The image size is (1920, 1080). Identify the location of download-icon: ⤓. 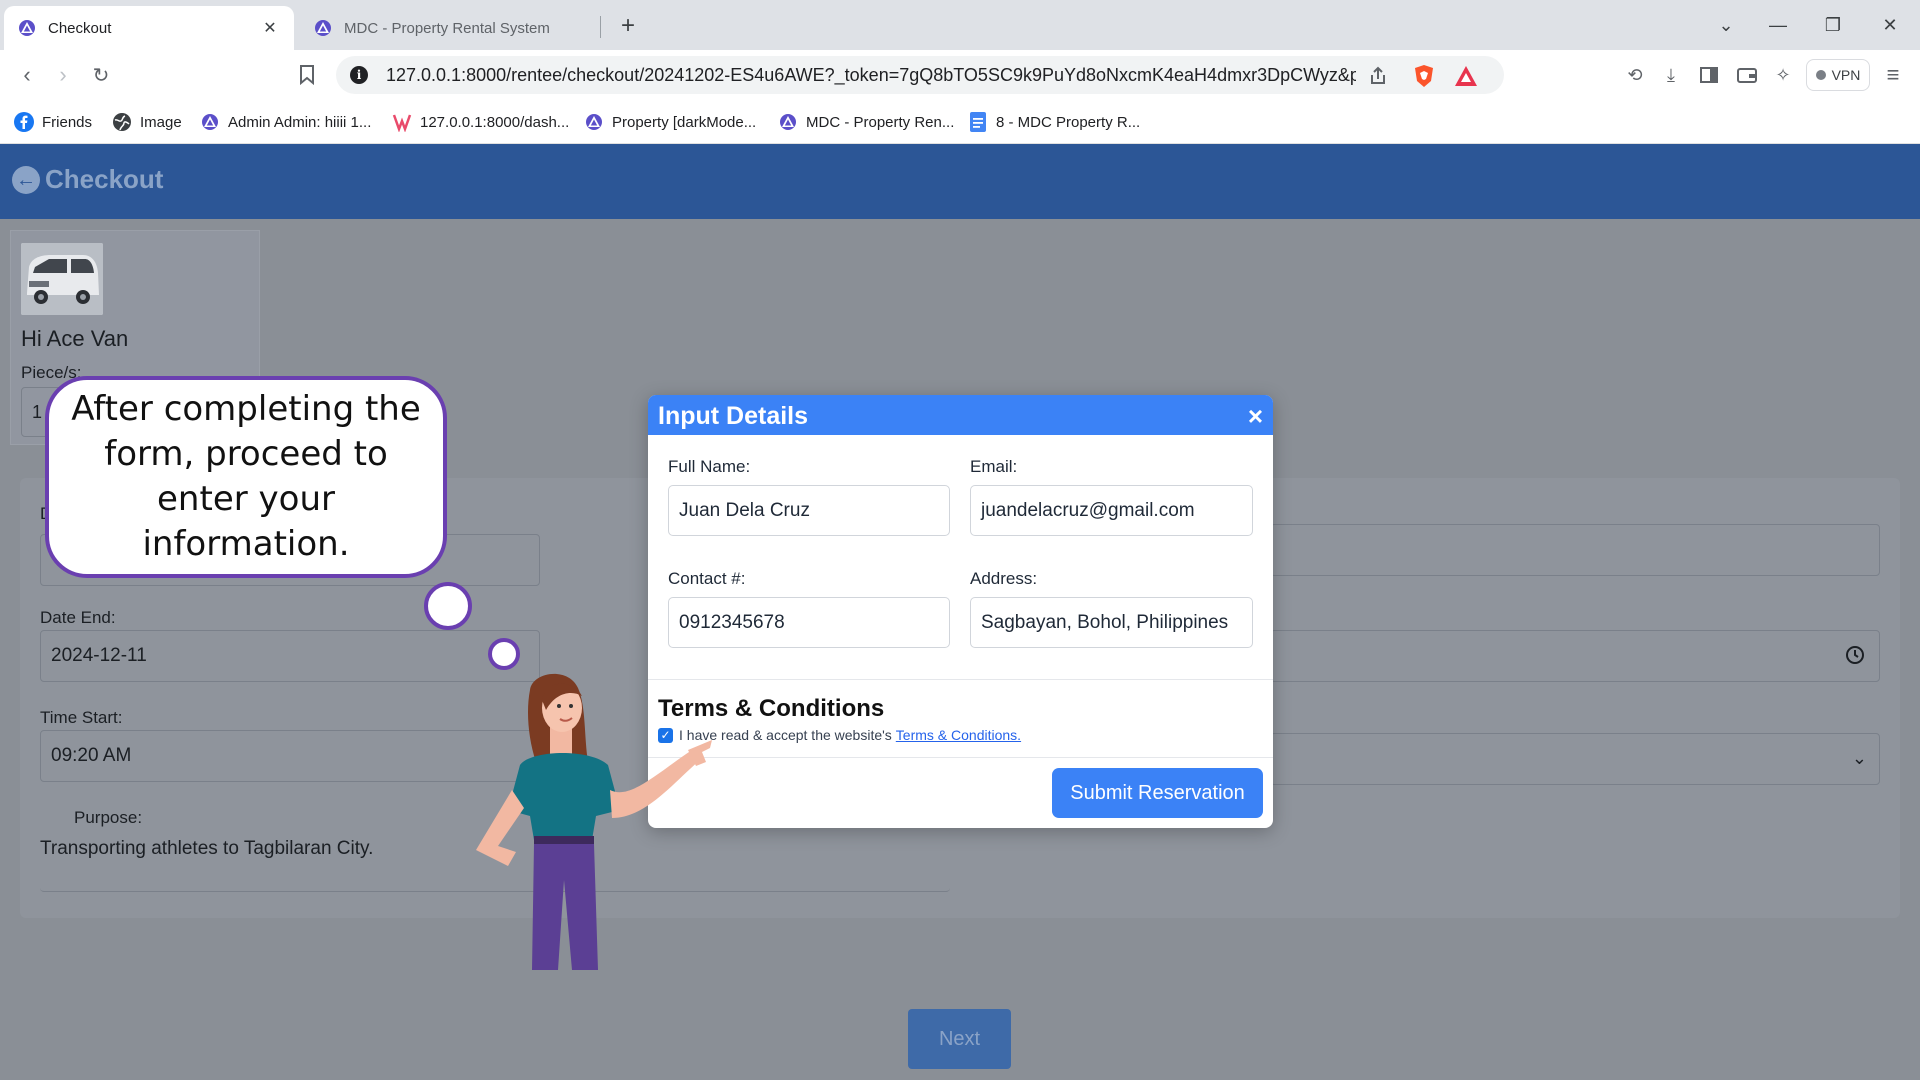
(1671, 75).